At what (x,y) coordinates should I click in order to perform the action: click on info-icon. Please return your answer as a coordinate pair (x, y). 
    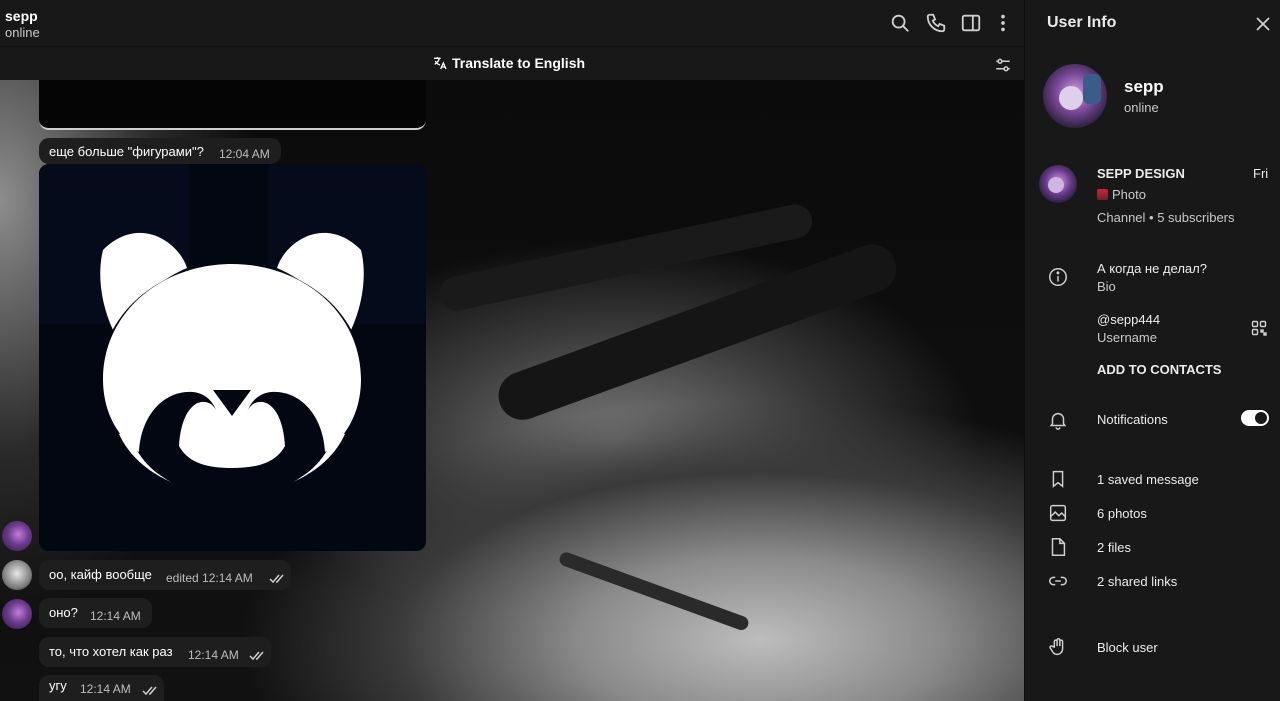
    Looking at the image, I should click on (1058, 277).